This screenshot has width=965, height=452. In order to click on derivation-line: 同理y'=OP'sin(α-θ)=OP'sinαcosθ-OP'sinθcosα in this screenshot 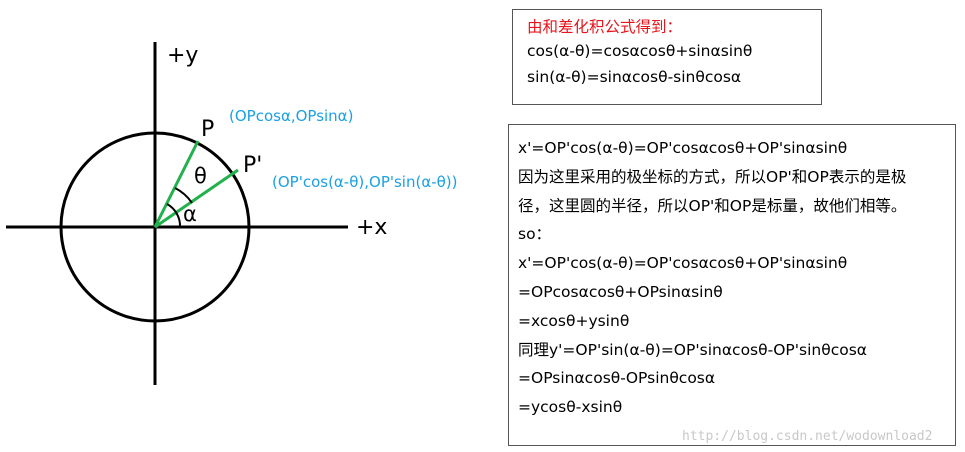, I will do `click(692, 349)`.